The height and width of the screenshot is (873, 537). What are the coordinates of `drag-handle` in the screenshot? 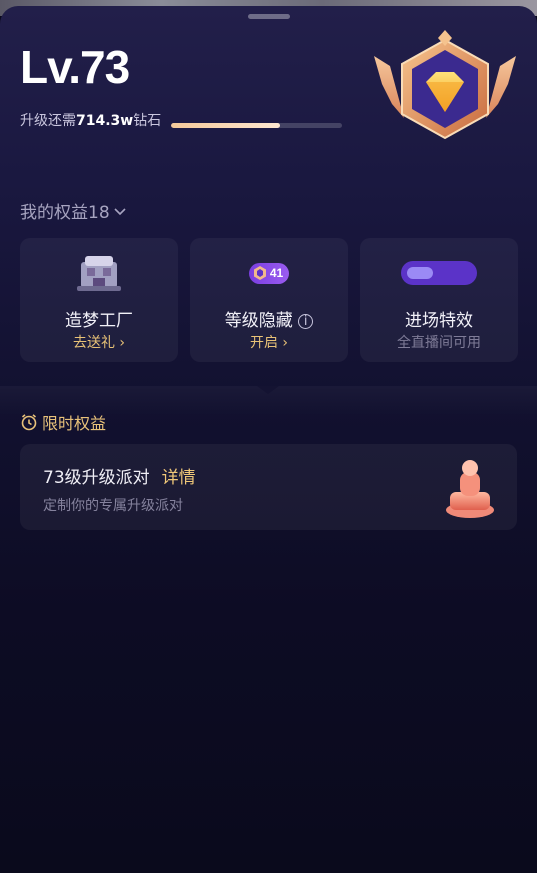 It's located at (269, 16).